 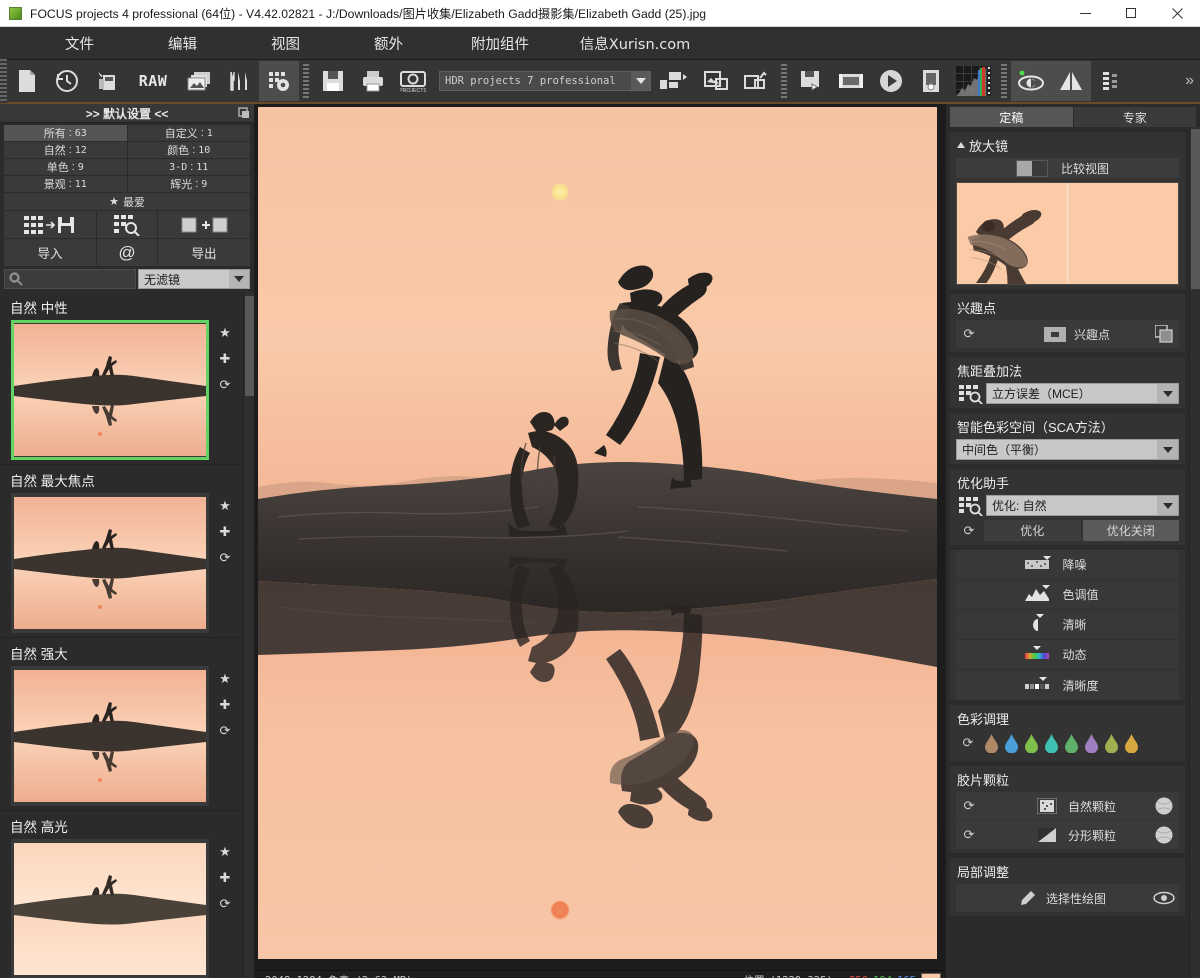 What do you see at coordinates (931, 81) in the screenshot?
I see `certificate-button` at bounding box center [931, 81].